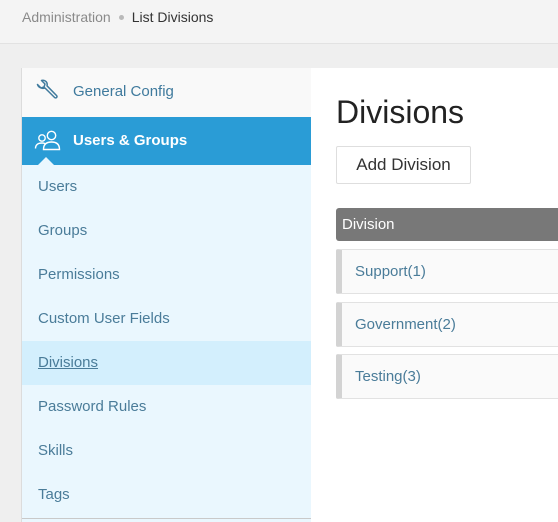 The image size is (558, 522). I want to click on column-header-division: Division, so click(368, 224).